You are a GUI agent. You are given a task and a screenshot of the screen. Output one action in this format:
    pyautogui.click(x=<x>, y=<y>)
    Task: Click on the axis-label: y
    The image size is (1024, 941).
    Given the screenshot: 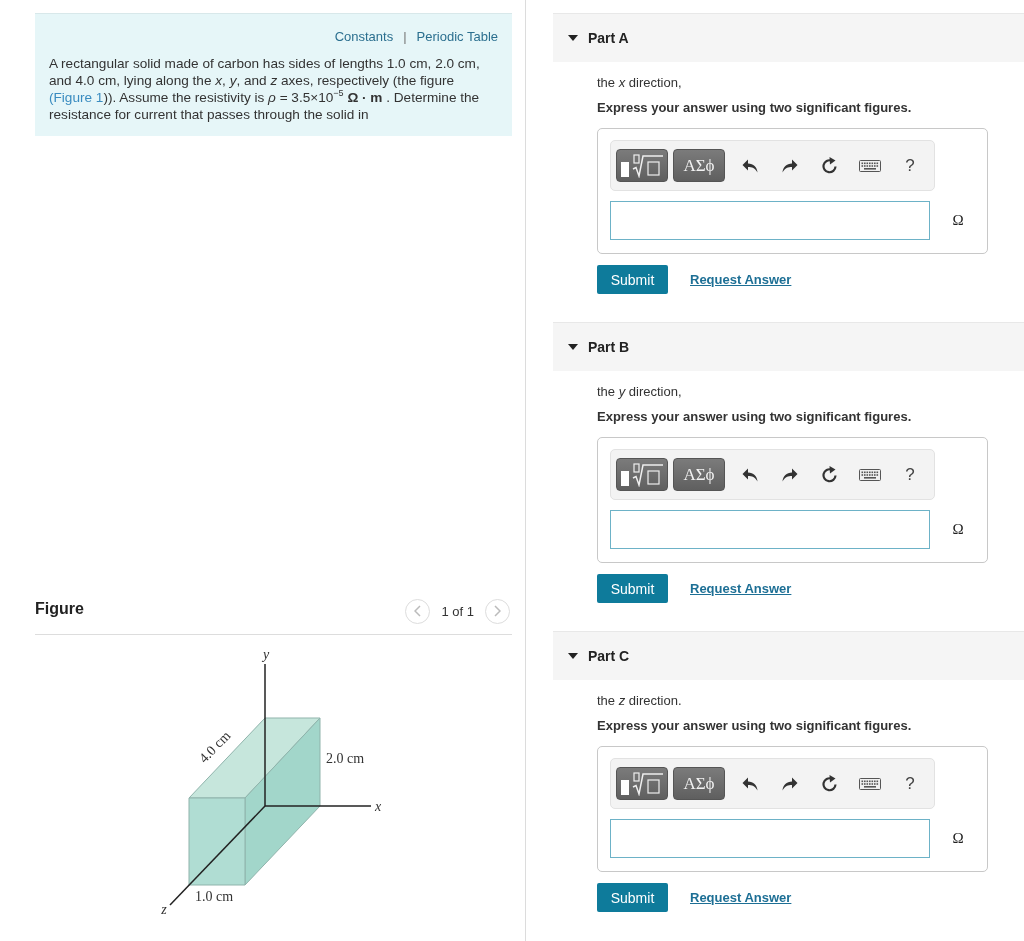 What is the action you would take?
    pyautogui.click(x=266, y=654)
    